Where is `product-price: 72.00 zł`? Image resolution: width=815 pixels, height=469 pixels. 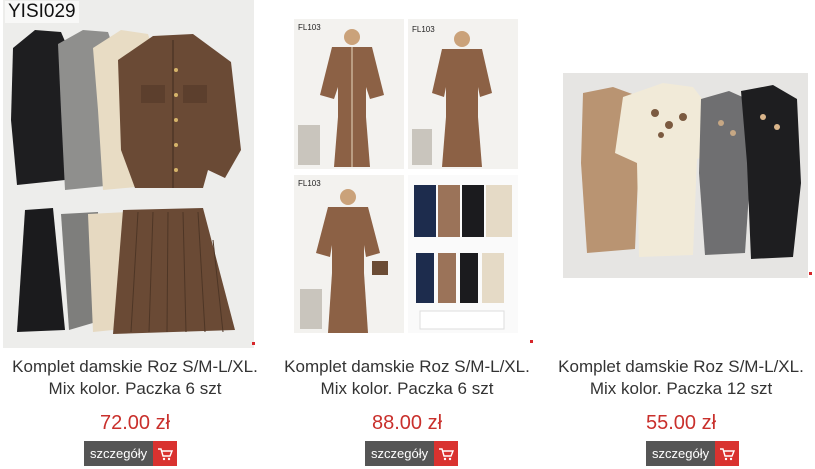
product-price: 72.00 zł is located at coordinates (135, 423).